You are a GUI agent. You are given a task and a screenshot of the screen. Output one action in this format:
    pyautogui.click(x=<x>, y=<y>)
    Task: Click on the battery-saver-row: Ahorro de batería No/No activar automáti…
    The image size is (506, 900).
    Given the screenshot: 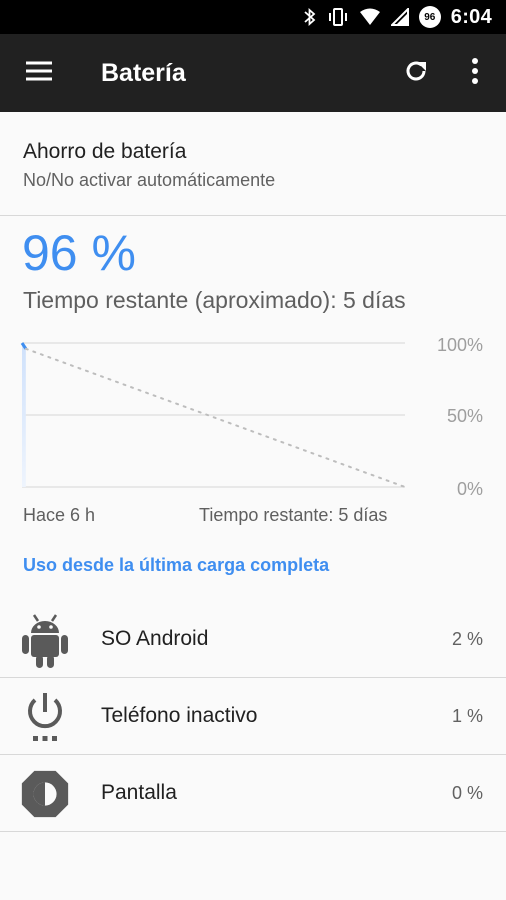 What is the action you would take?
    pyautogui.click(x=253, y=164)
    